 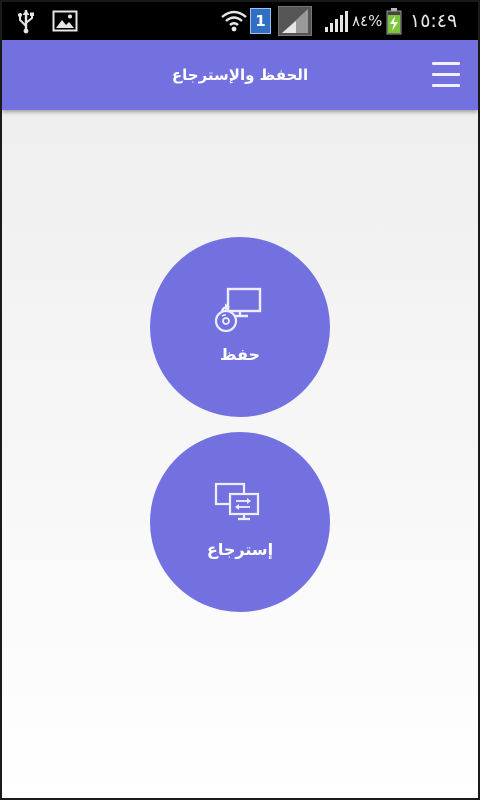 What do you see at coordinates (434, 21) in the screenshot?
I see `clock: ١٥:٤٩` at bounding box center [434, 21].